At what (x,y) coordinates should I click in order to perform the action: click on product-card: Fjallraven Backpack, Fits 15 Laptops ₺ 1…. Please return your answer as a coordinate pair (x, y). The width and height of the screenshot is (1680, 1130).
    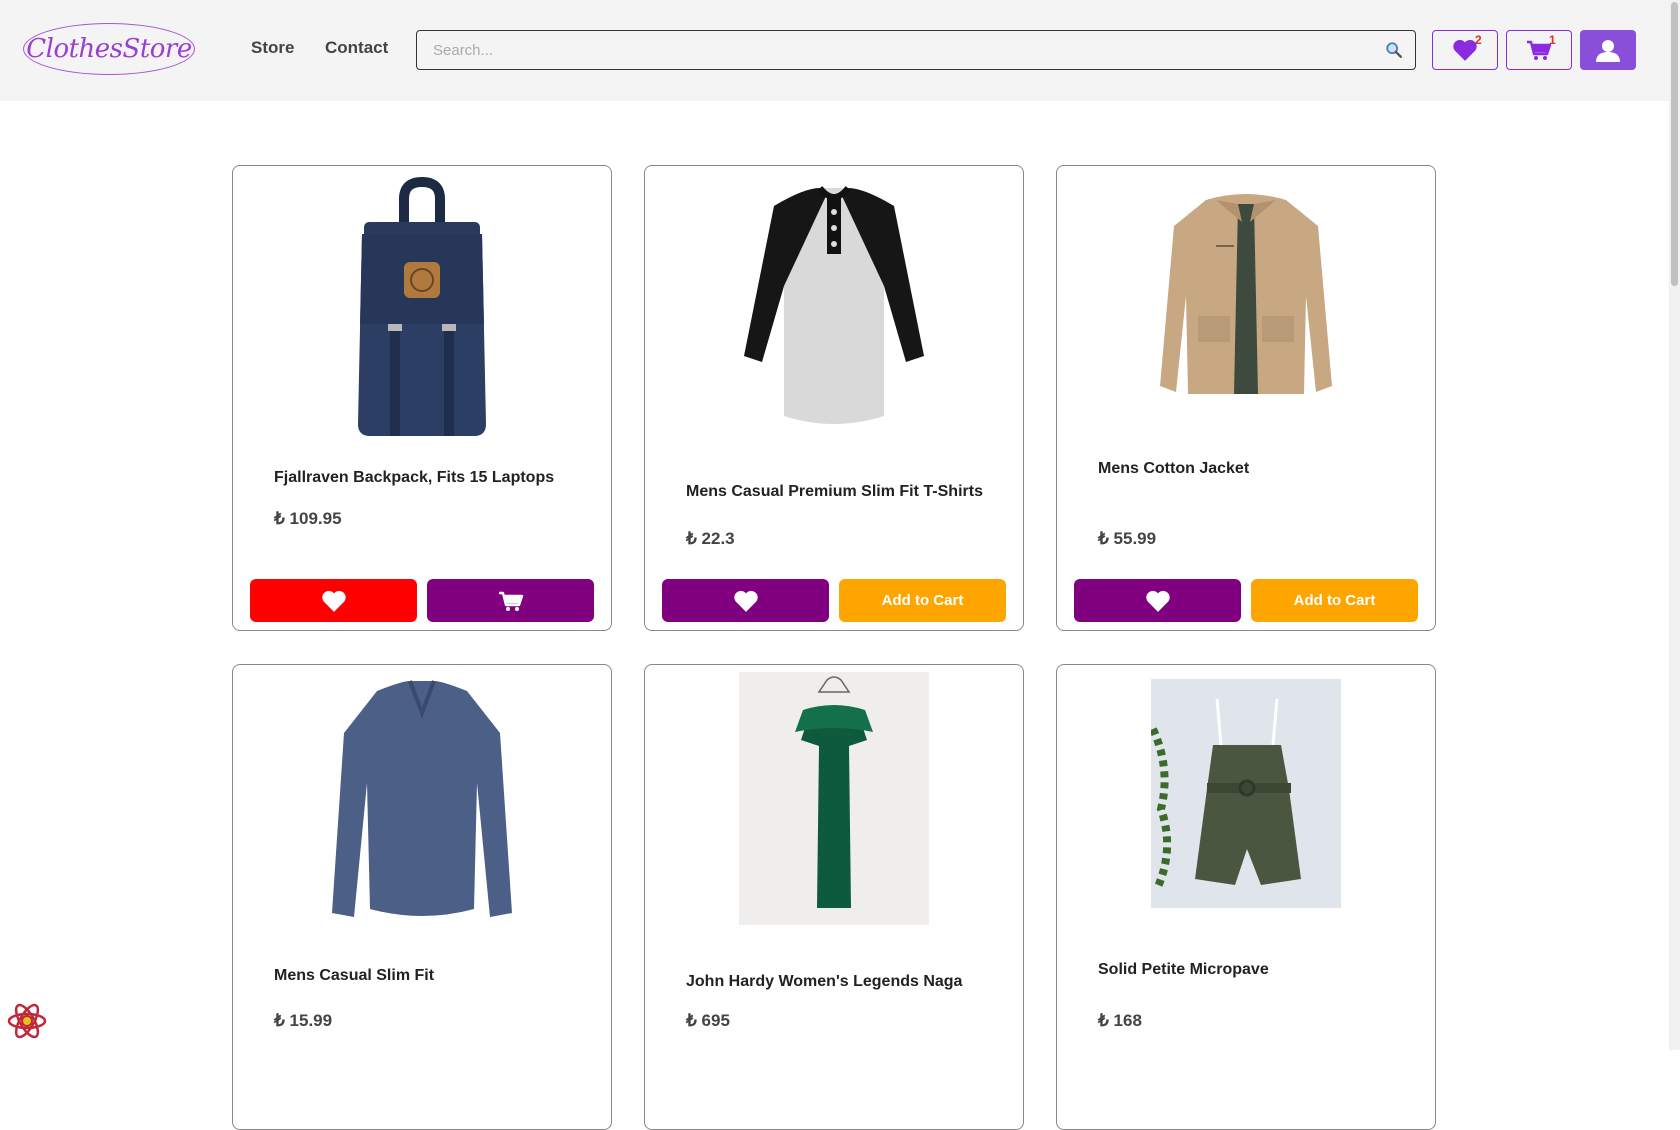
    Looking at the image, I should click on (422, 398).